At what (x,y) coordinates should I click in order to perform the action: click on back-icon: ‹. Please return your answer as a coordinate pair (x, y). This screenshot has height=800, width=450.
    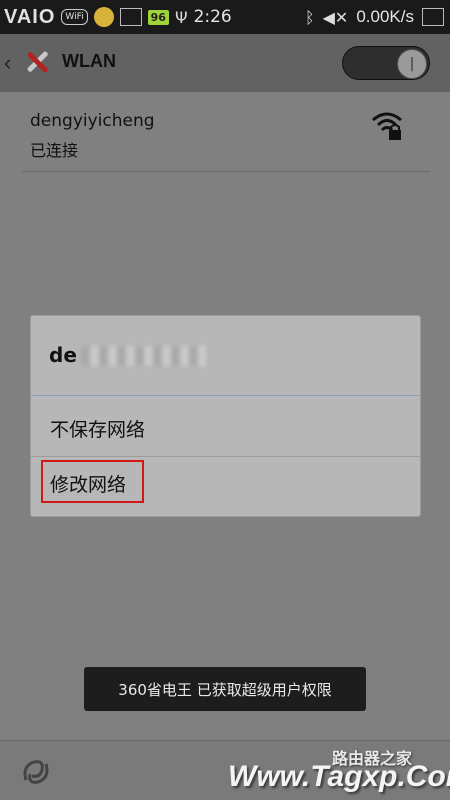
    Looking at the image, I should click on (7, 63).